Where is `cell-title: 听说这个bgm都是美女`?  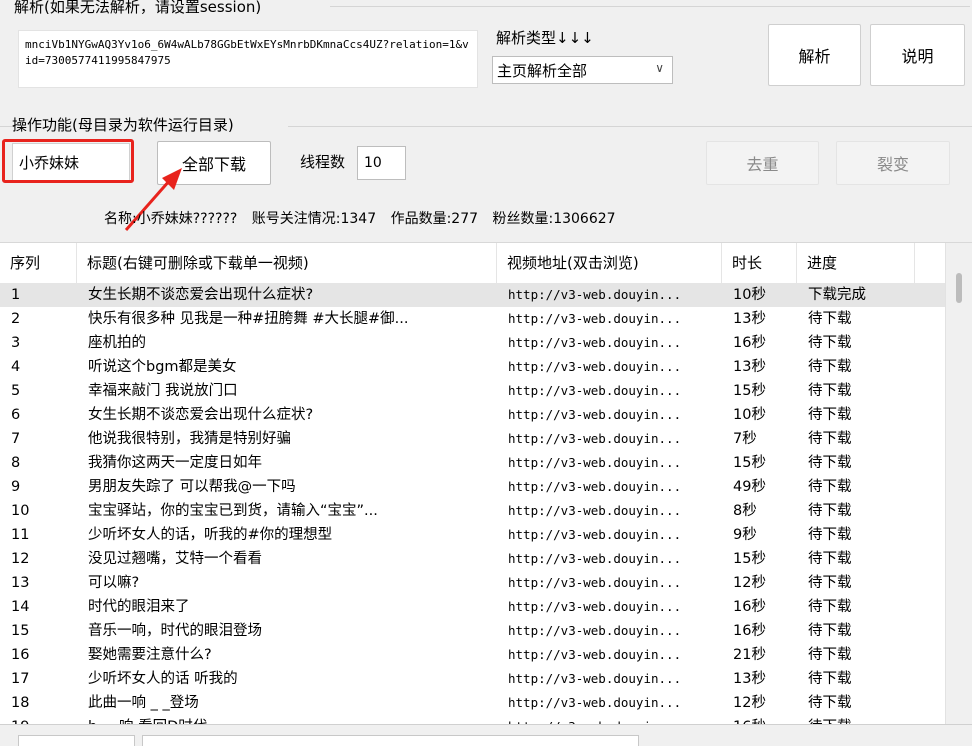 cell-title: 听说这个bgm都是美女 is located at coordinates (162, 367).